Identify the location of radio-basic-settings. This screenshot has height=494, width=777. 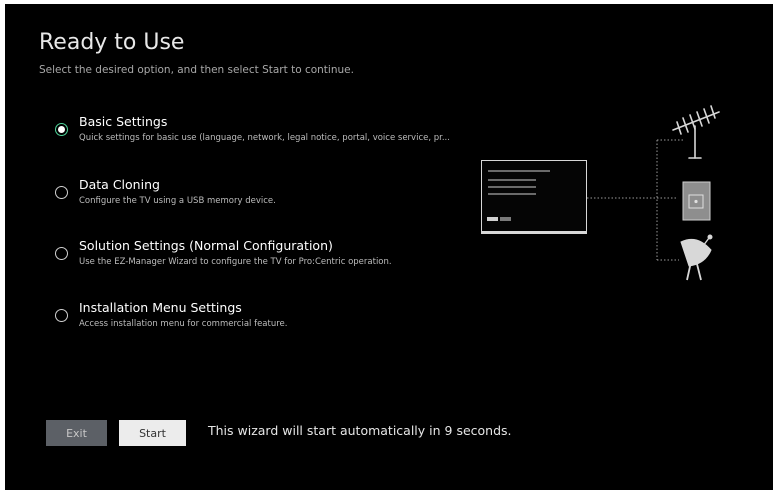
(61, 129).